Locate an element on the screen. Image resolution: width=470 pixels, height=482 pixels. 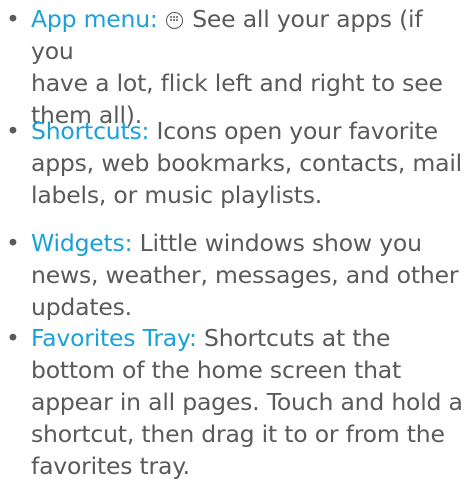
description-line-3: appear in all pages. Touch and hold a is located at coordinates (247, 402).